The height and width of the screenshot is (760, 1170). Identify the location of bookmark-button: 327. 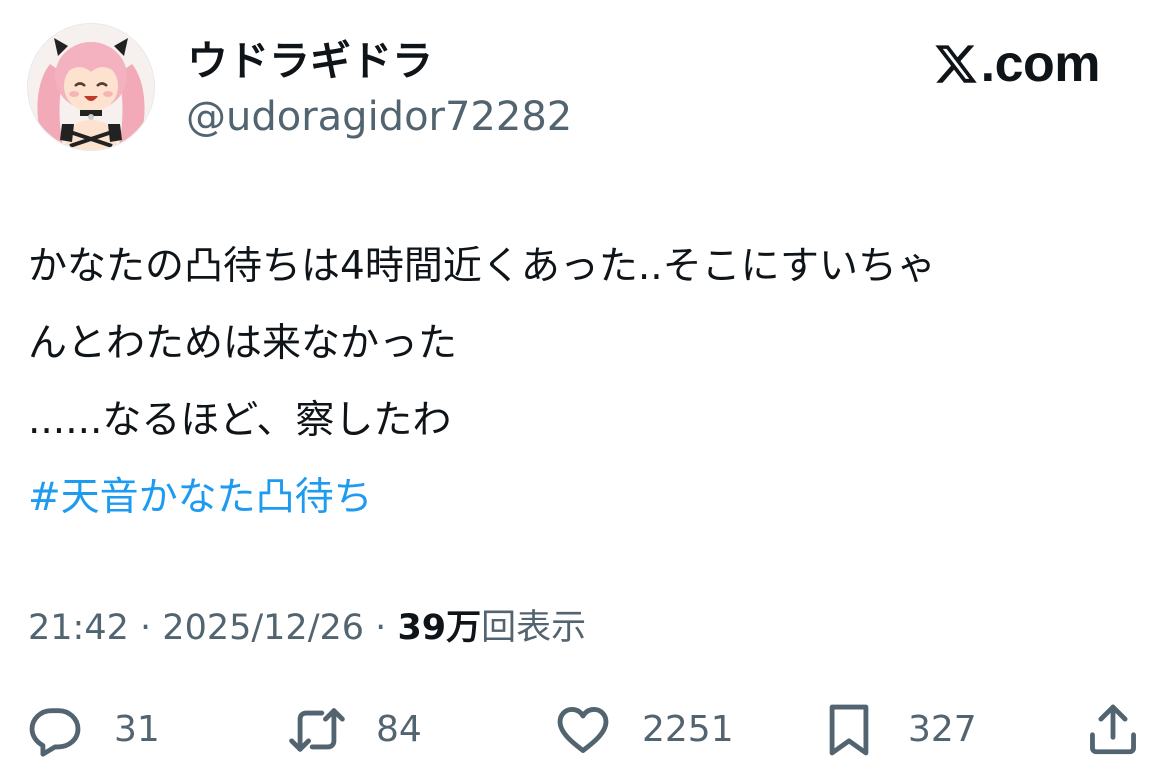
(898, 730).